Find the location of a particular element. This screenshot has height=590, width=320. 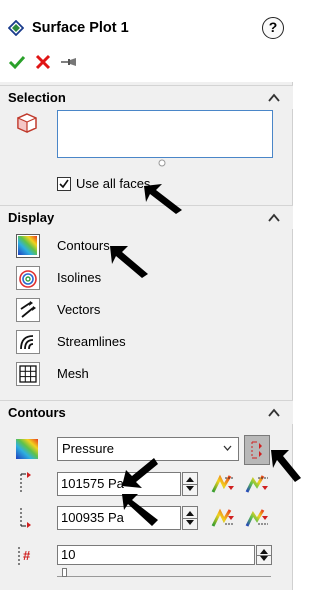

max-value-icon is located at coordinates (25, 482).